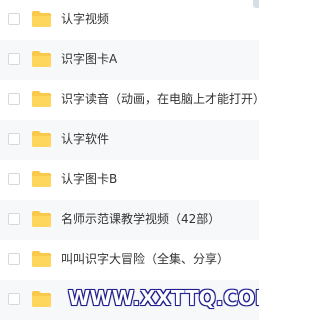 The height and width of the screenshot is (323, 320). I want to click on list-item: 叫叫识字大冒险（全集、分享）, so click(129, 260).